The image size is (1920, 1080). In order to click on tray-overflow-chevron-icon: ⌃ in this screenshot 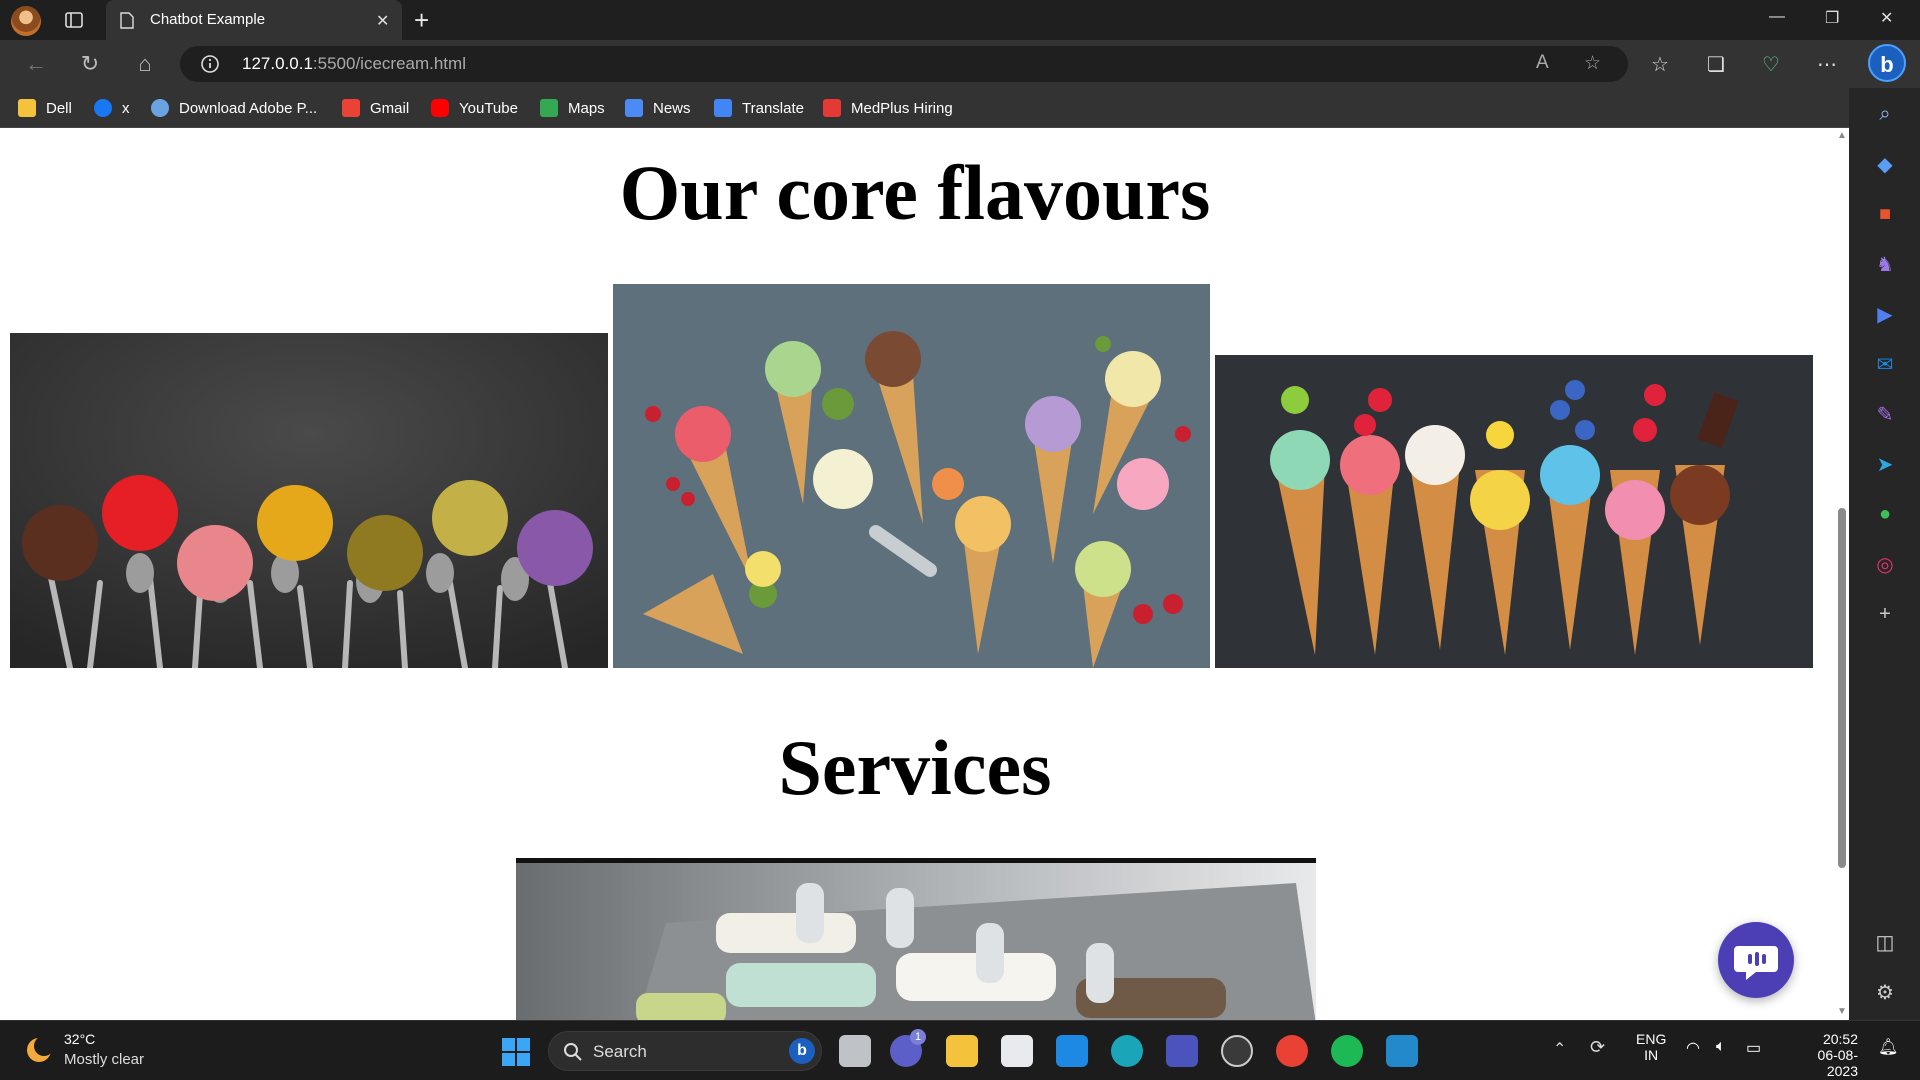, I will do `click(1559, 1049)`.